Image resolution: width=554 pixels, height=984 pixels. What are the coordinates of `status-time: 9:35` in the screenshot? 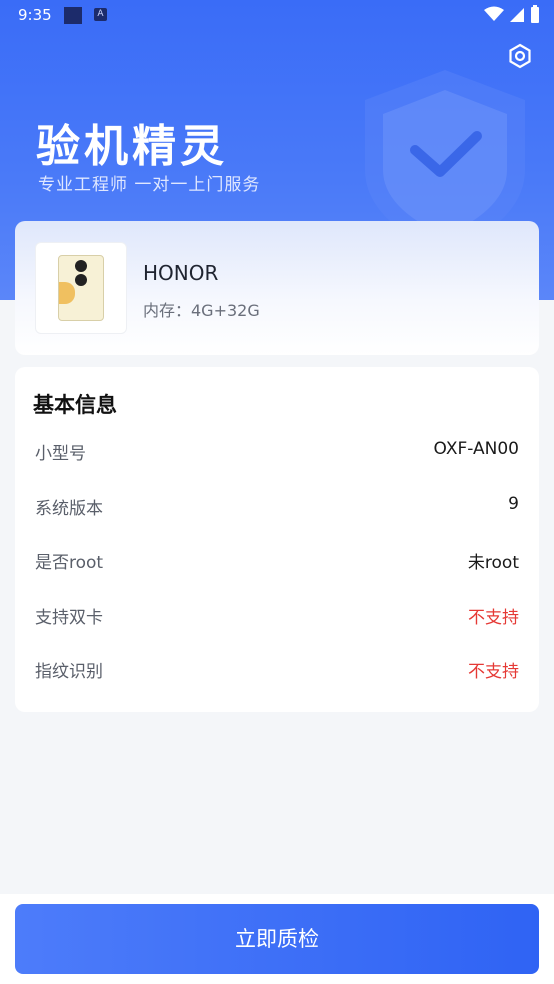 It's located at (35, 15).